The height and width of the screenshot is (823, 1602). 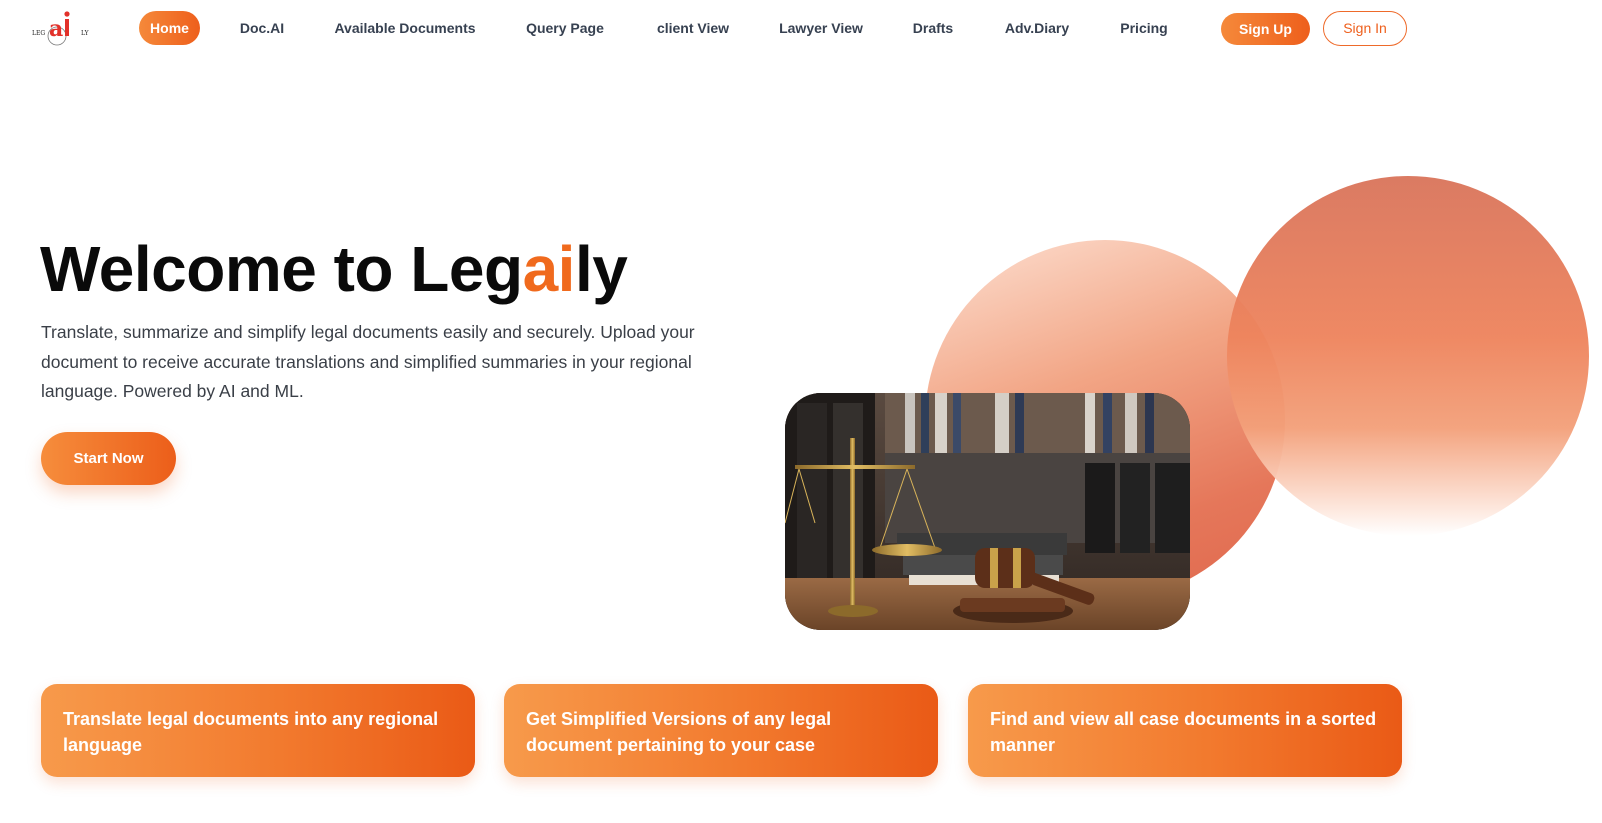 I want to click on hero-title: Welcome to Legaily, so click(x=334, y=269).